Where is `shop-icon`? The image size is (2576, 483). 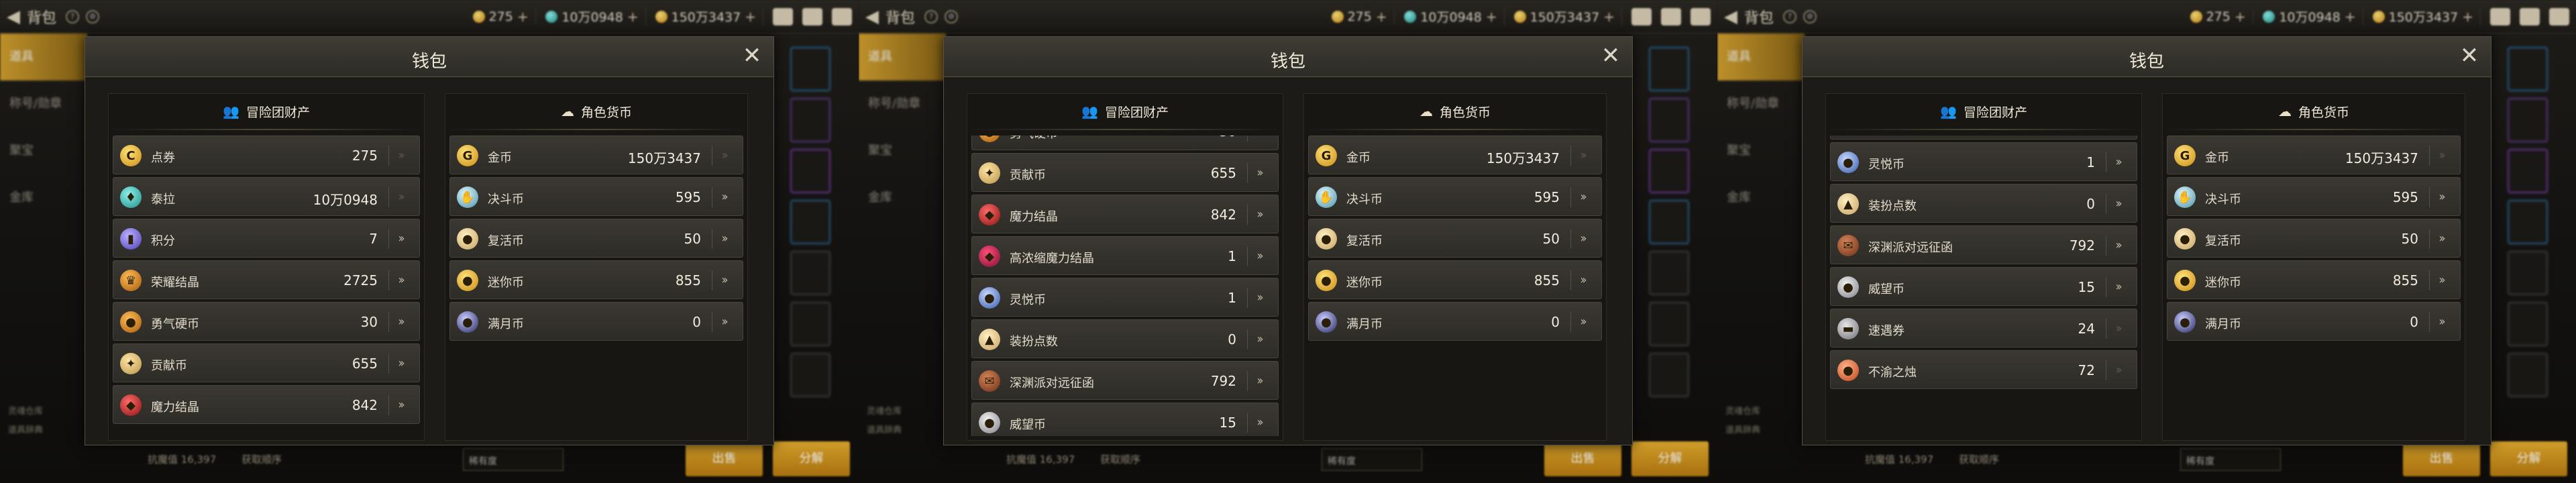 shop-icon is located at coordinates (1641, 16).